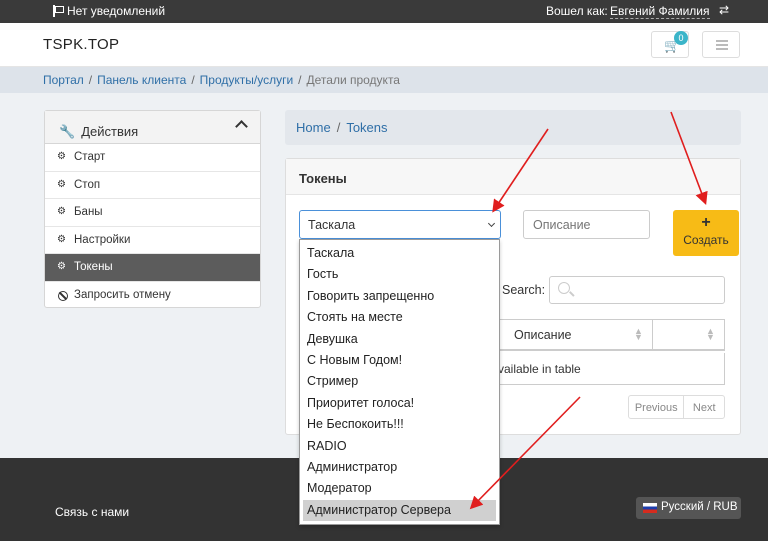  Describe the element at coordinates (90, 157) in the screenshot. I see `sidebar-item-label: Старт` at that location.